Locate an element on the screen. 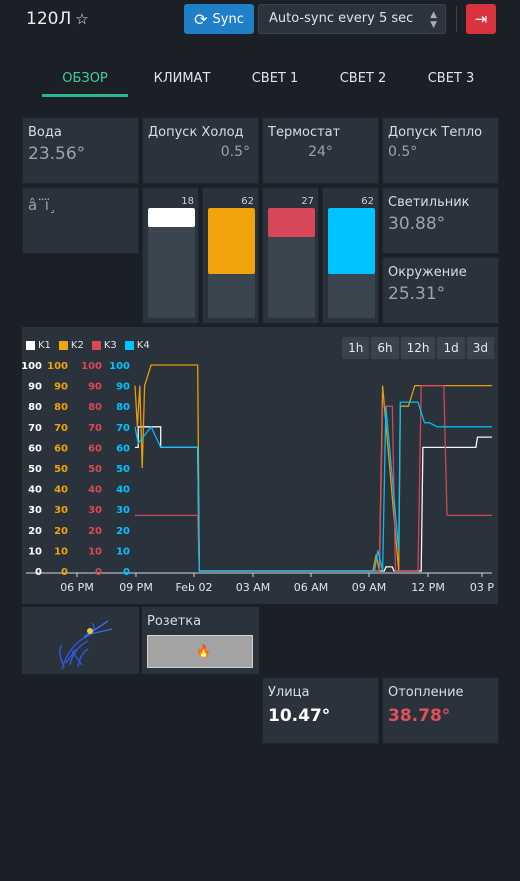  water-card: Вода 23.56° is located at coordinates (80, 150).